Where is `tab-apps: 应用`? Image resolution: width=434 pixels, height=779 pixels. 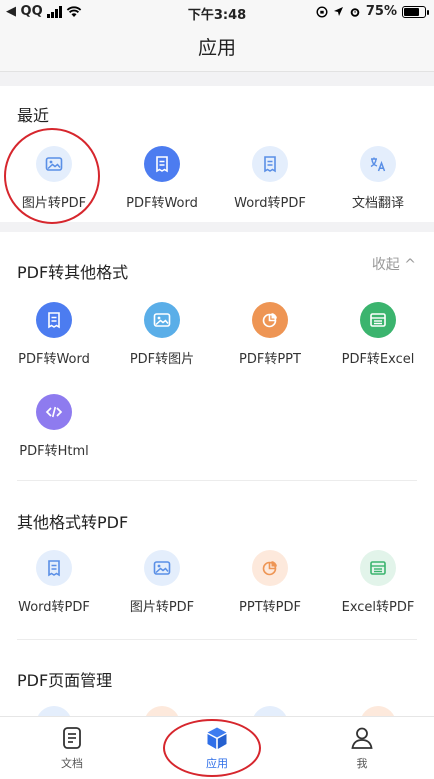
tab-apps: 应用 is located at coordinates (217, 748).